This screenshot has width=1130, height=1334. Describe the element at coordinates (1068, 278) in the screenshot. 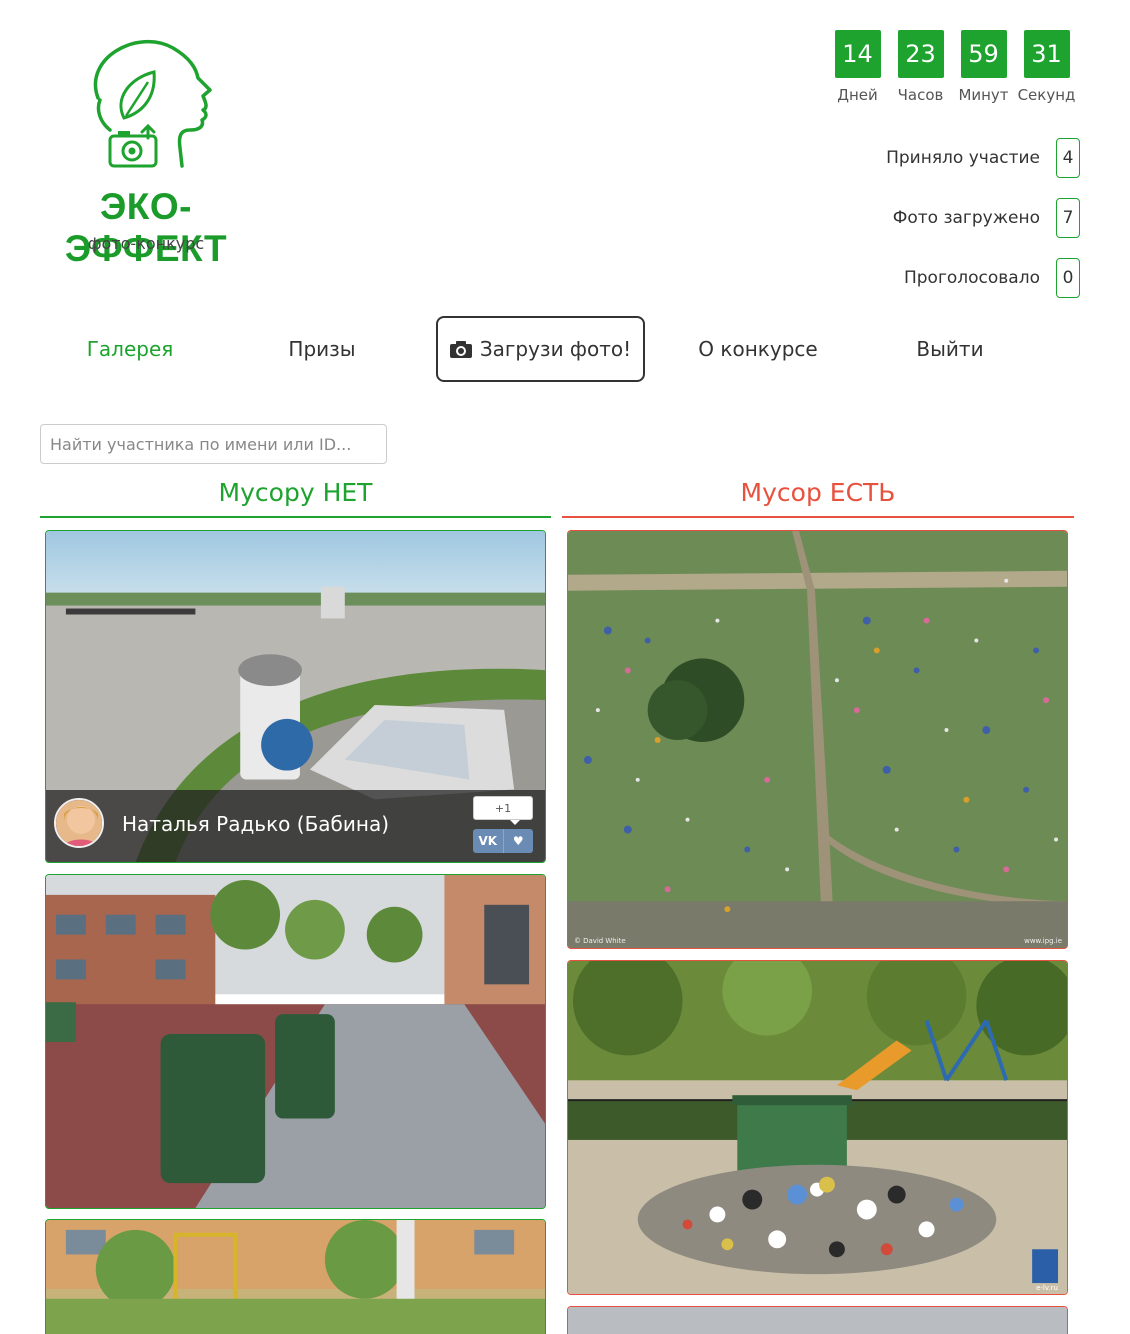

I see `stat-voters-value: 0` at that location.